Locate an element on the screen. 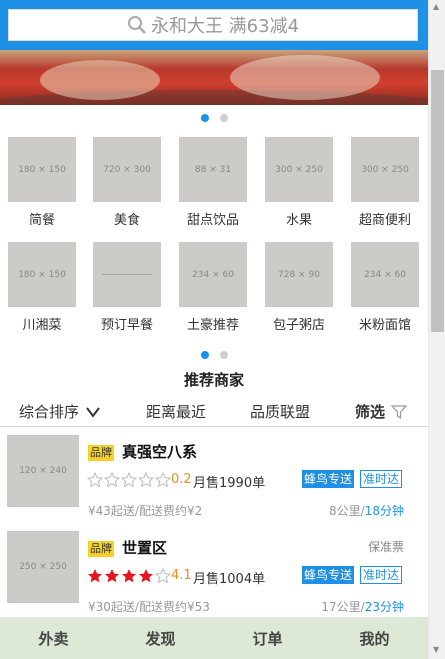 This screenshot has height=659, width=445. distance: 17公里 is located at coordinates (341, 607).